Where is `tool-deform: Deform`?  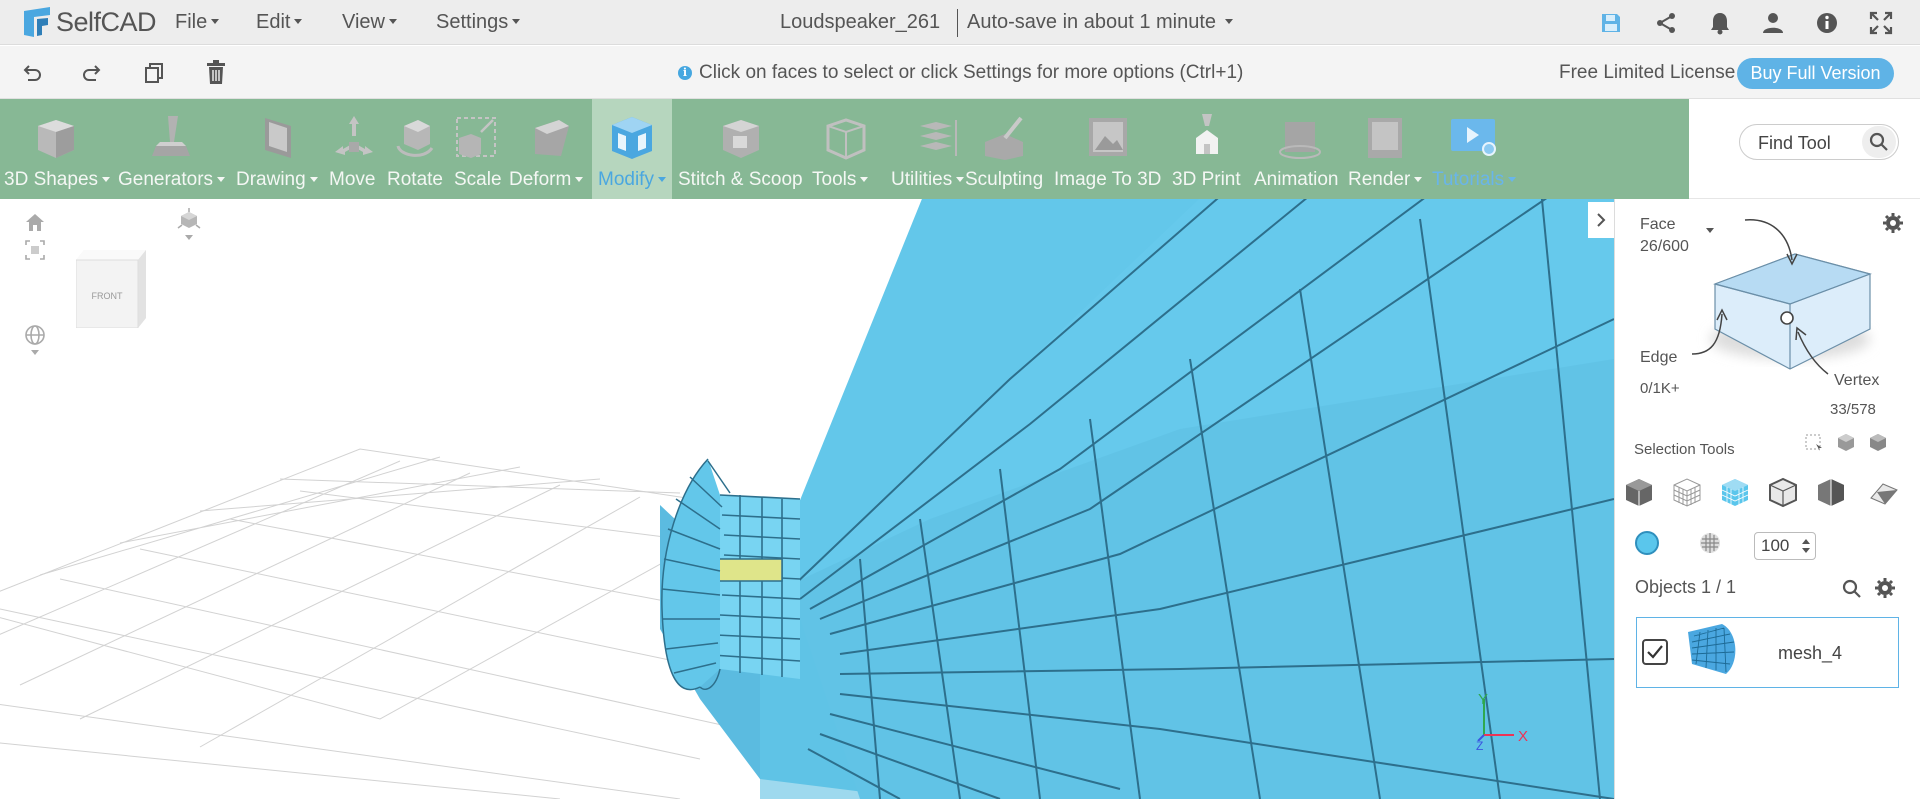 tool-deform: Deform is located at coordinates (550, 149).